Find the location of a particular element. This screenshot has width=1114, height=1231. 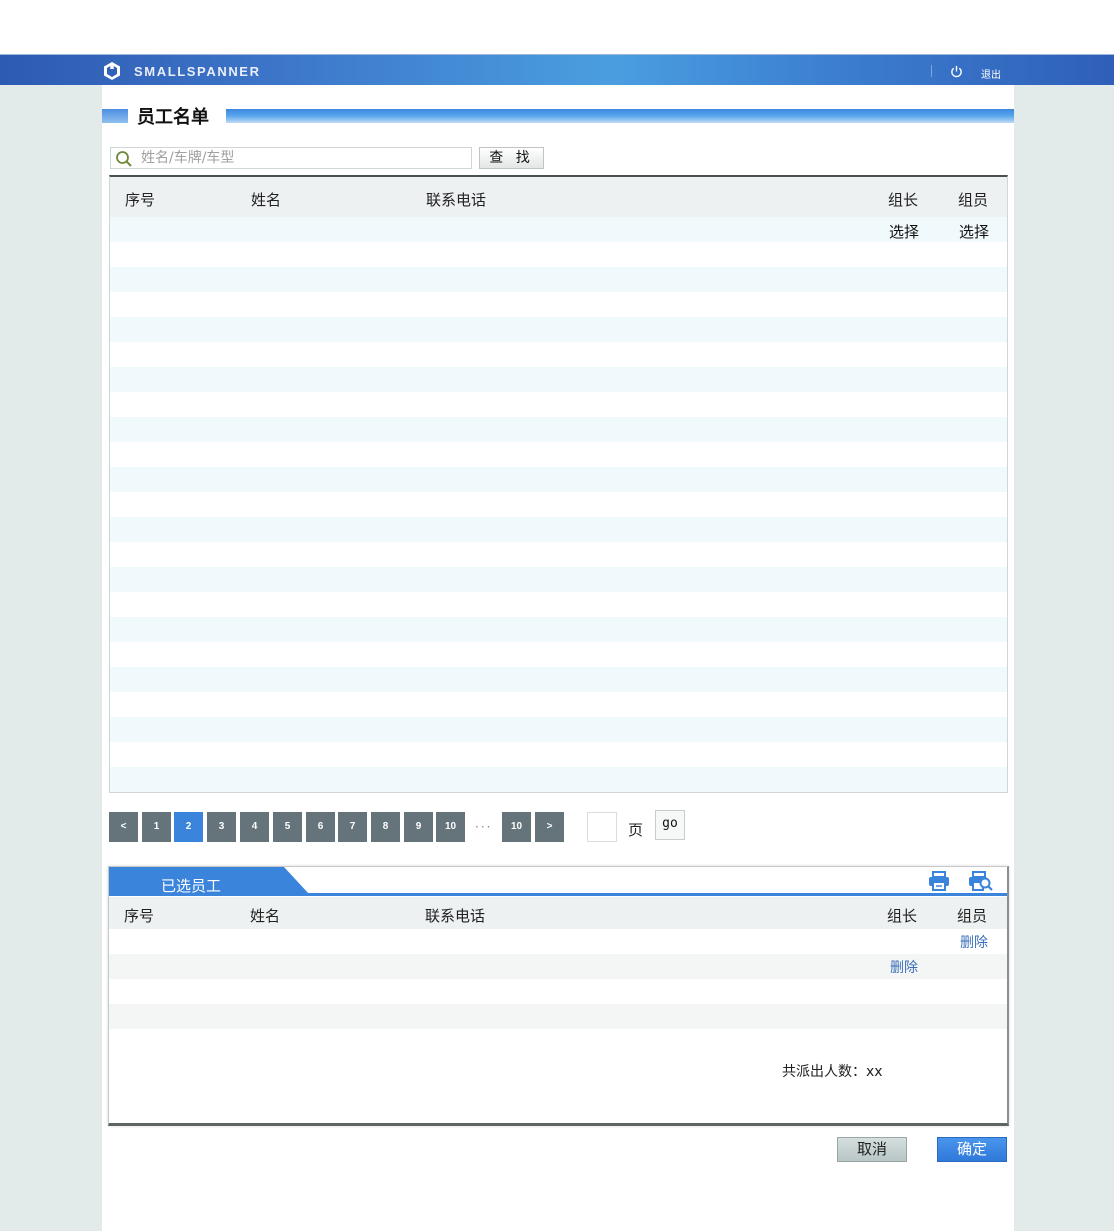

page-title: 员工名单 is located at coordinates (173, 117).